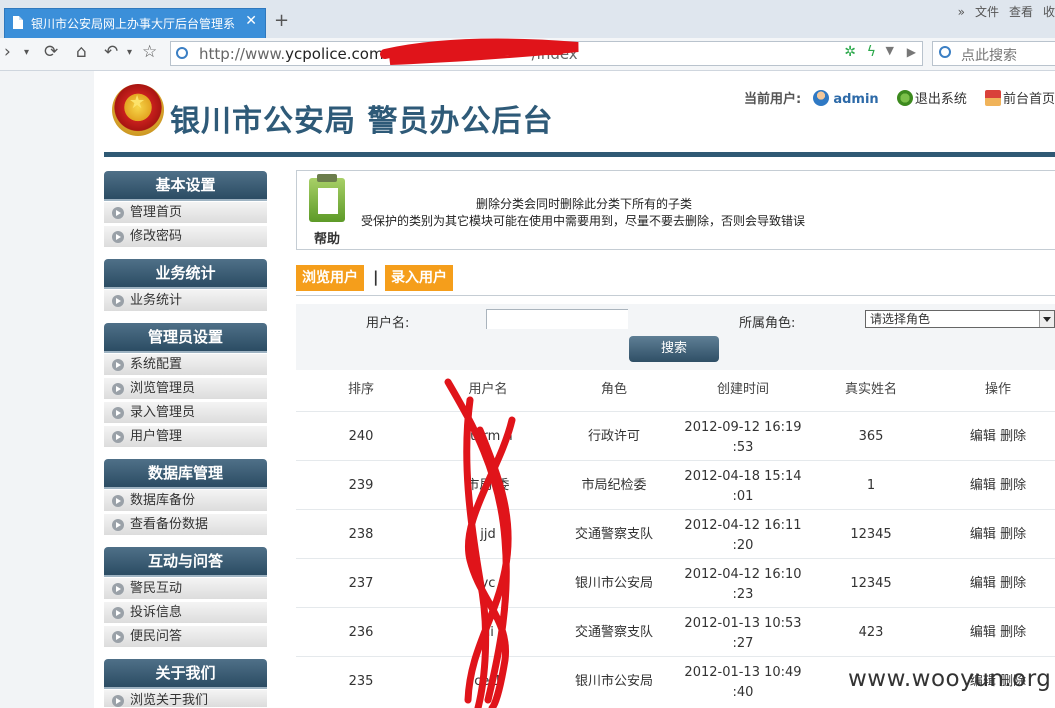  Describe the element at coordinates (185, 501) in the screenshot. I see `sidebar-item-db-backup: 数据库备份` at that location.